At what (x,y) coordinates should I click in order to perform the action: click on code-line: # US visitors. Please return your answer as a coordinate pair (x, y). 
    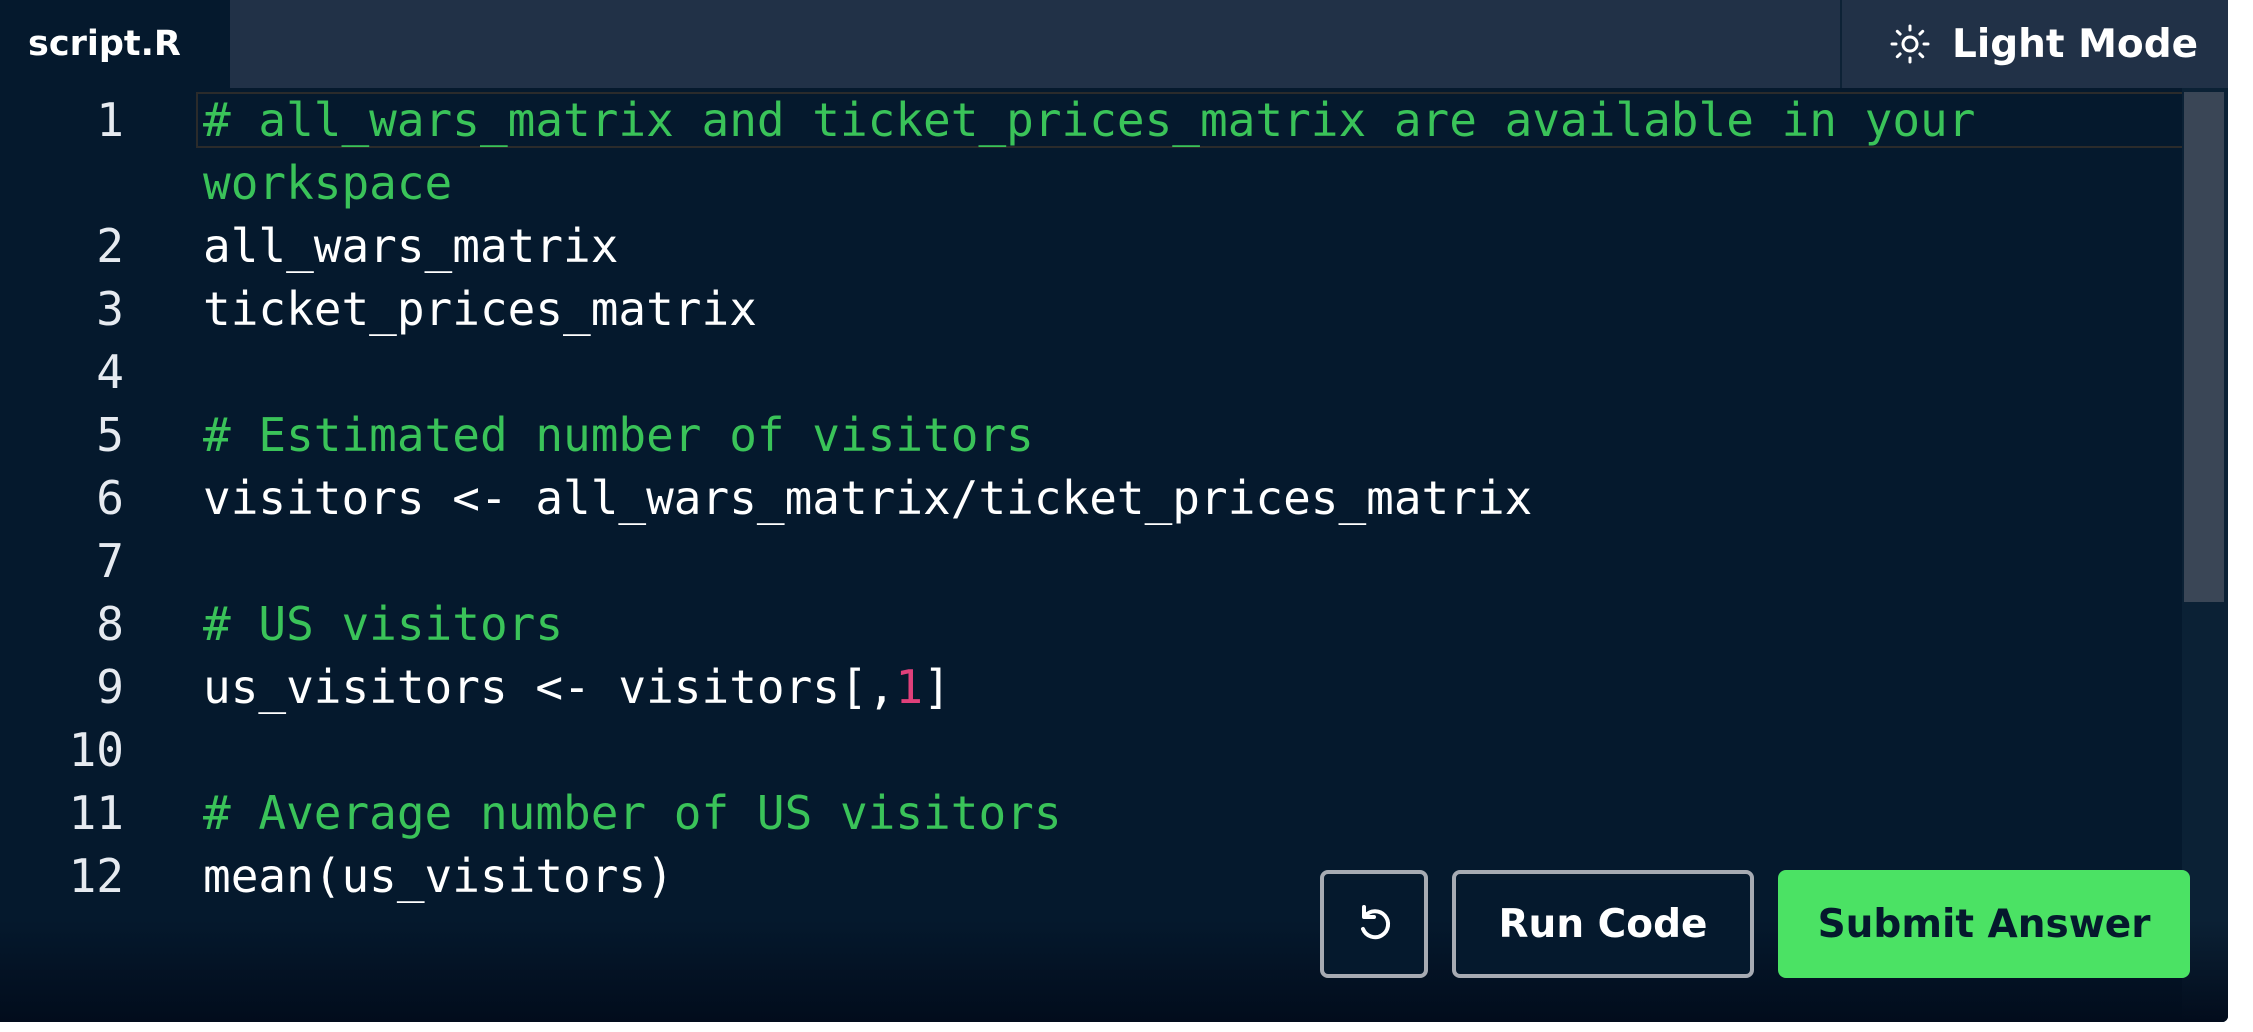
    Looking at the image, I should click on (383, 624).